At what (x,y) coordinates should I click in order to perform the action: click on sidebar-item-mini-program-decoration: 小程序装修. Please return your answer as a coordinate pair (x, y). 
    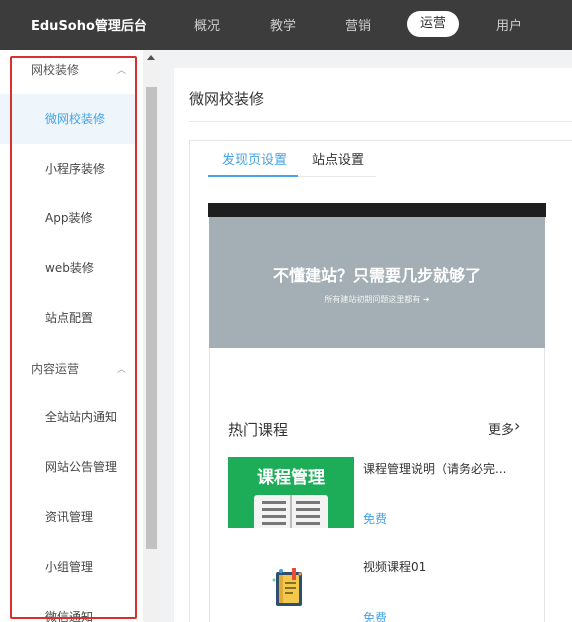
    Looking at the image, I should click on (67, 169).